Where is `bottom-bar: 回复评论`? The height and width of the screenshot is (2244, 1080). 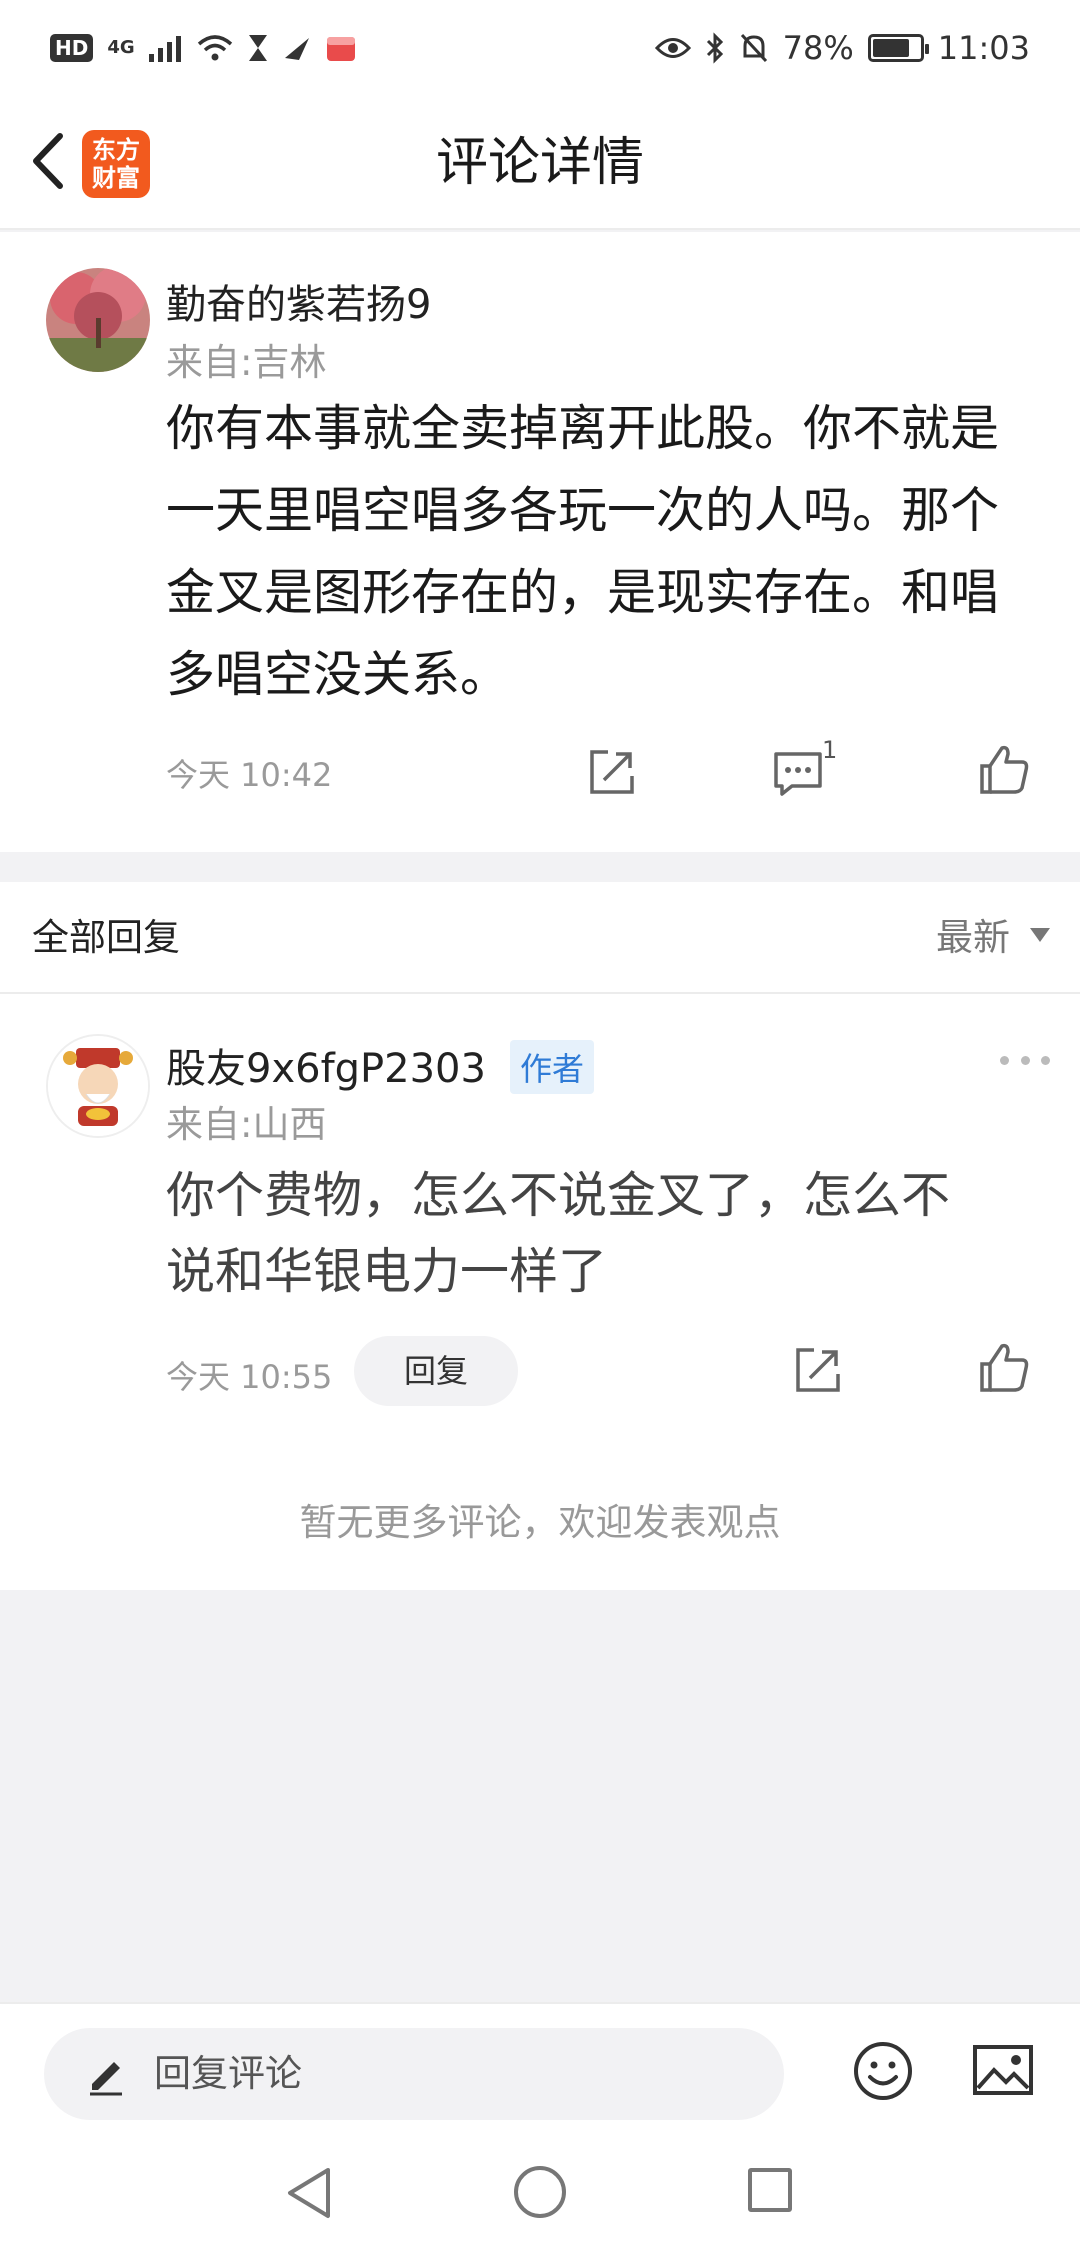
bottom-bar: 回复评论 is located at coordinates (540, 2070).